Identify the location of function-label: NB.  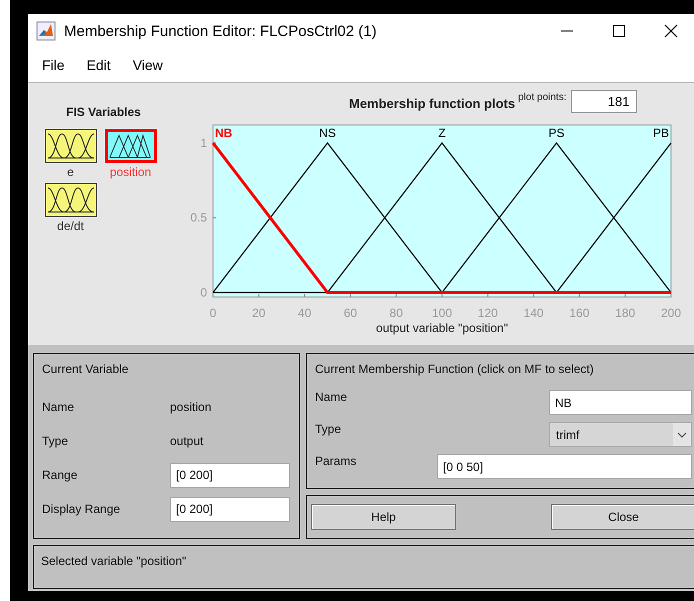
(223, 133).